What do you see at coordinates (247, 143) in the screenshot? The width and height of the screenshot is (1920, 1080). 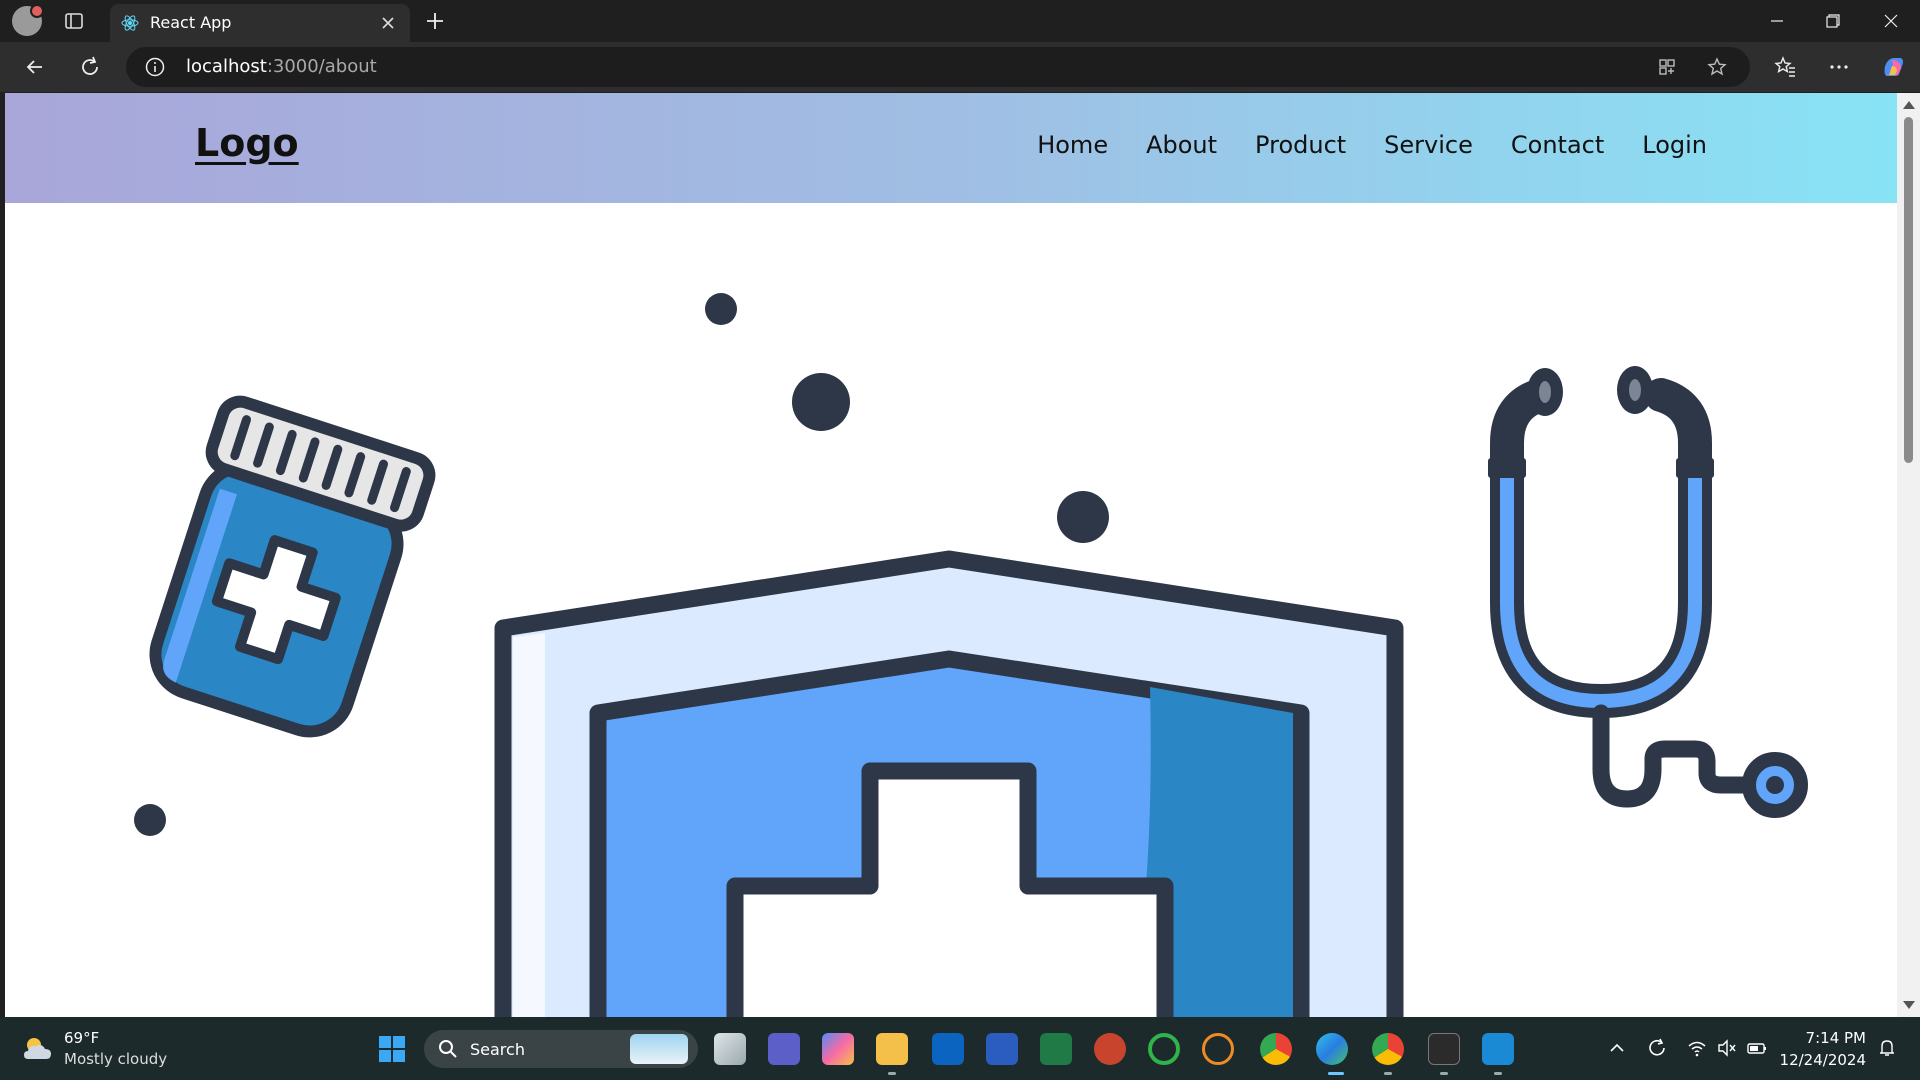 I see `site-logo: Logo` at bounding box center [247, 143].